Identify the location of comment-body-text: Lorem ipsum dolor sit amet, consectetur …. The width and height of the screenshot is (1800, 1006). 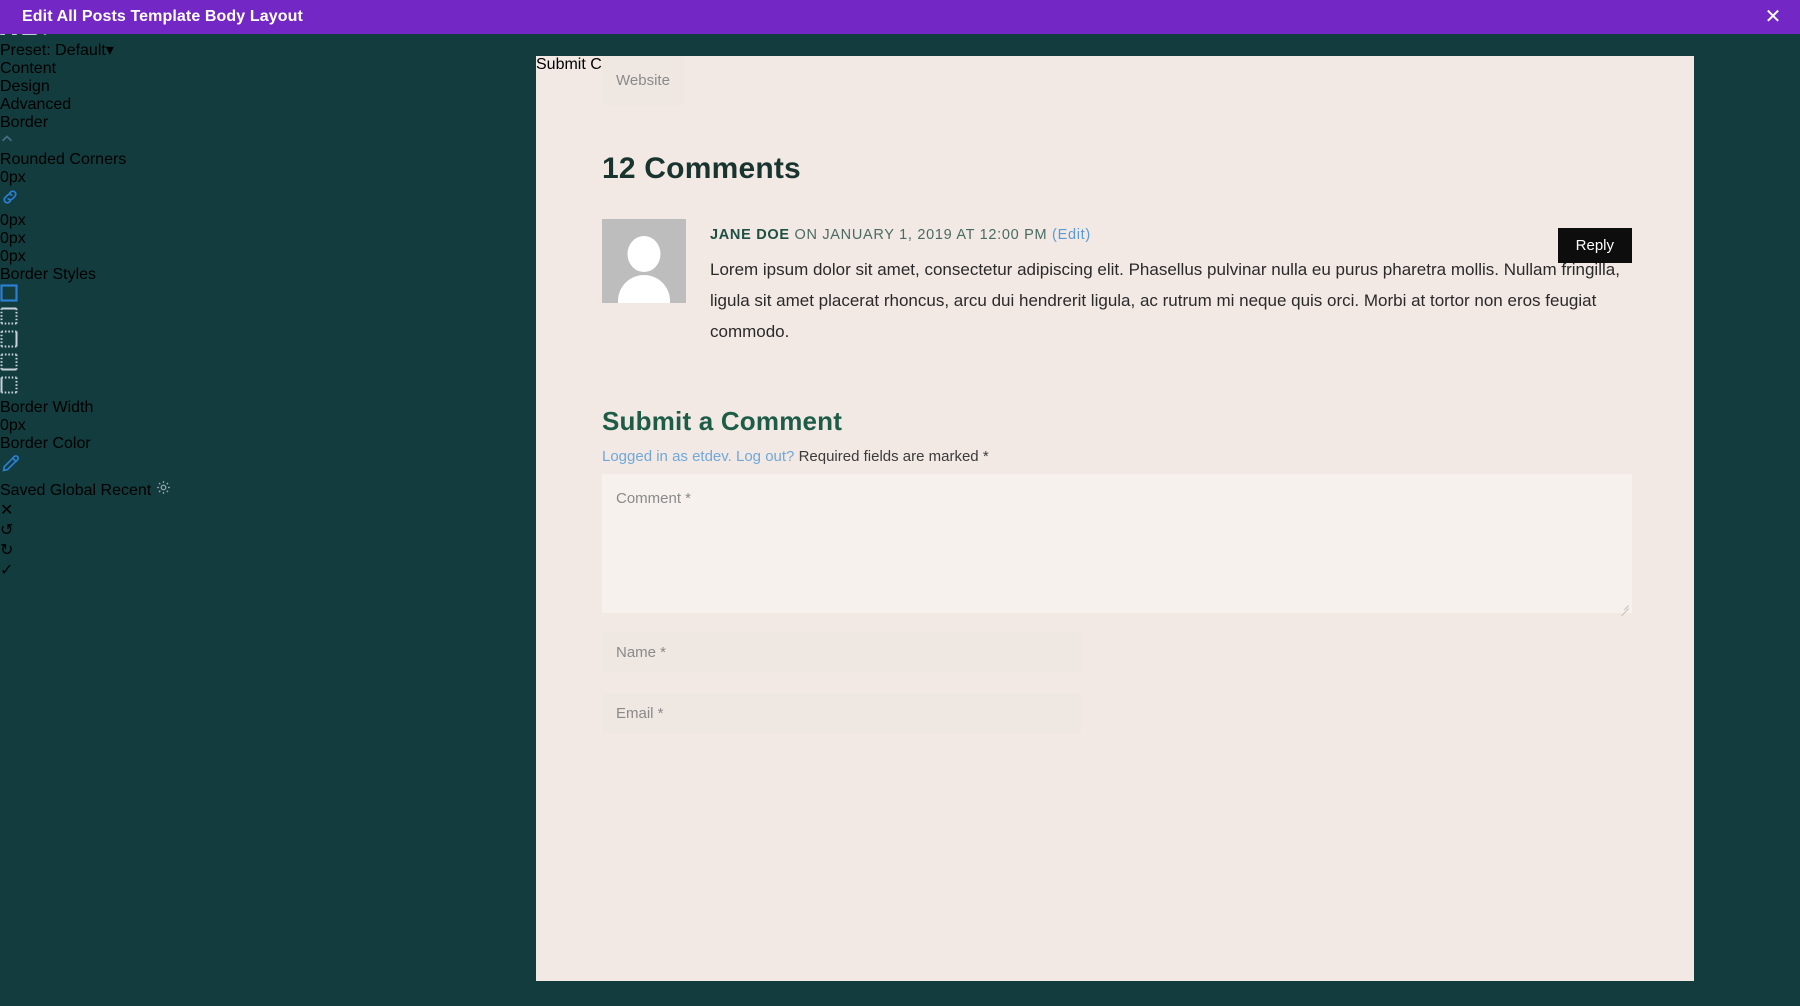
(1165, 300).